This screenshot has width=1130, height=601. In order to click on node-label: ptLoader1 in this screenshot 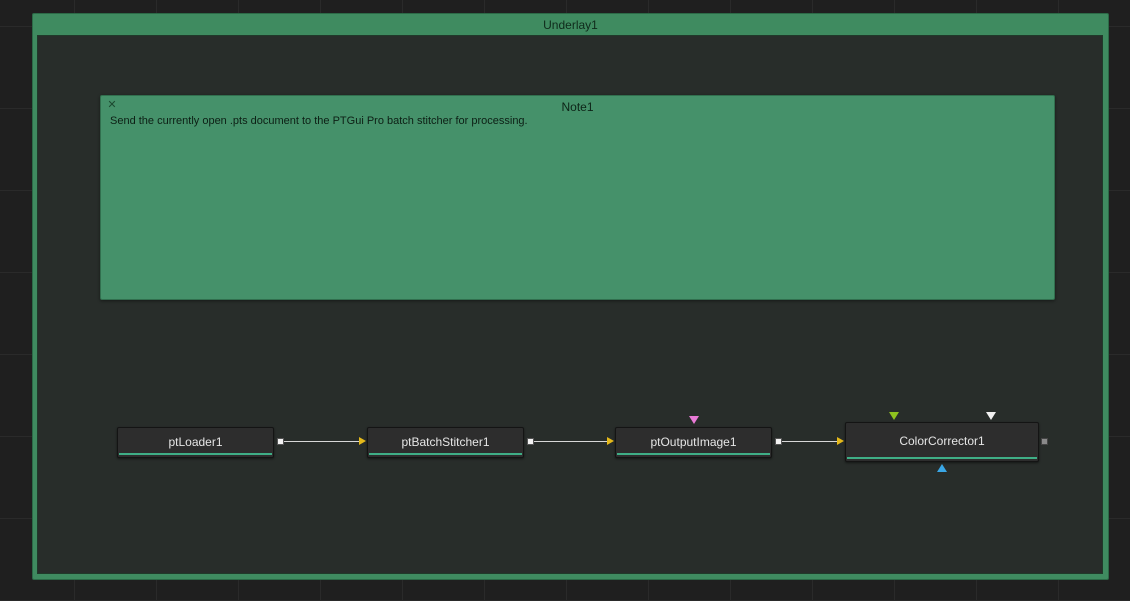, I will do `click(195, 442)`.